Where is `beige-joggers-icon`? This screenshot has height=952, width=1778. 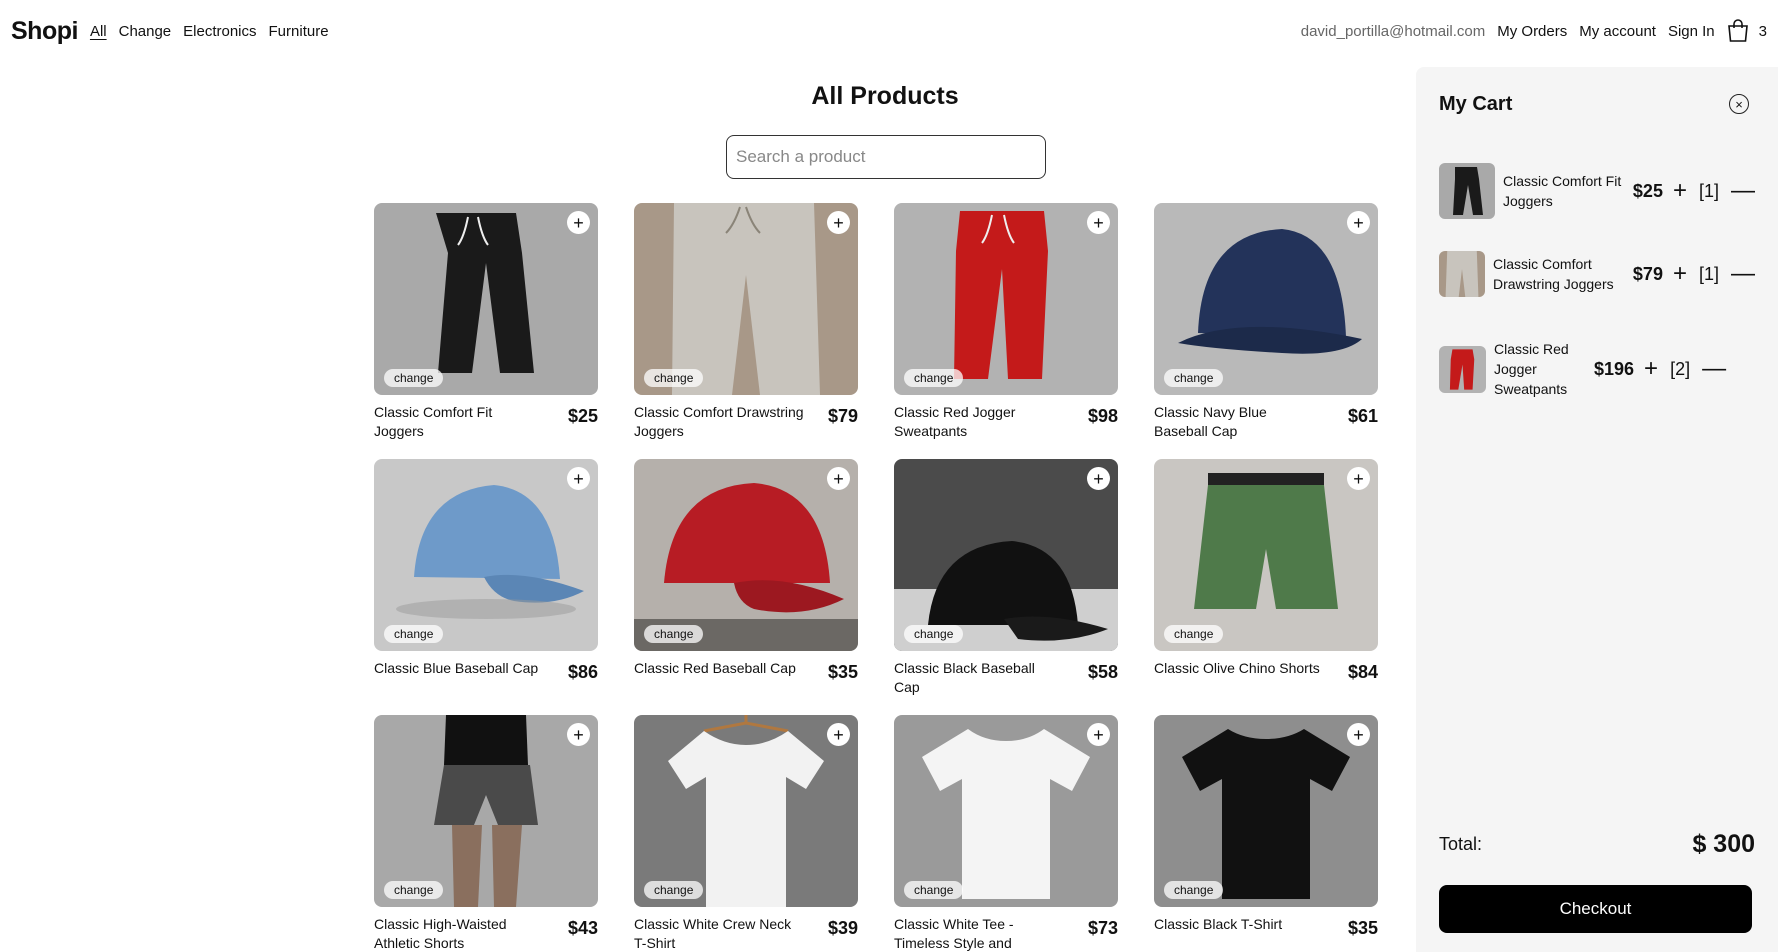
beige-joggers-icon is located at coordinates (1462, 274).